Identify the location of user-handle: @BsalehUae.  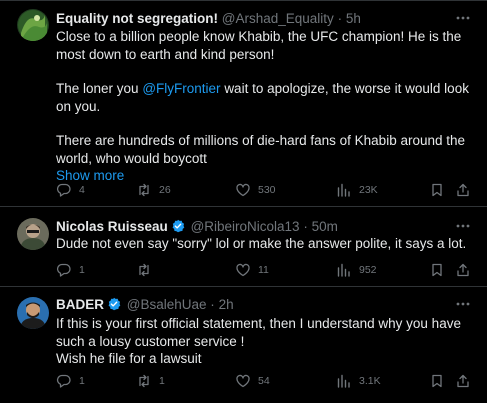
(167, 304).